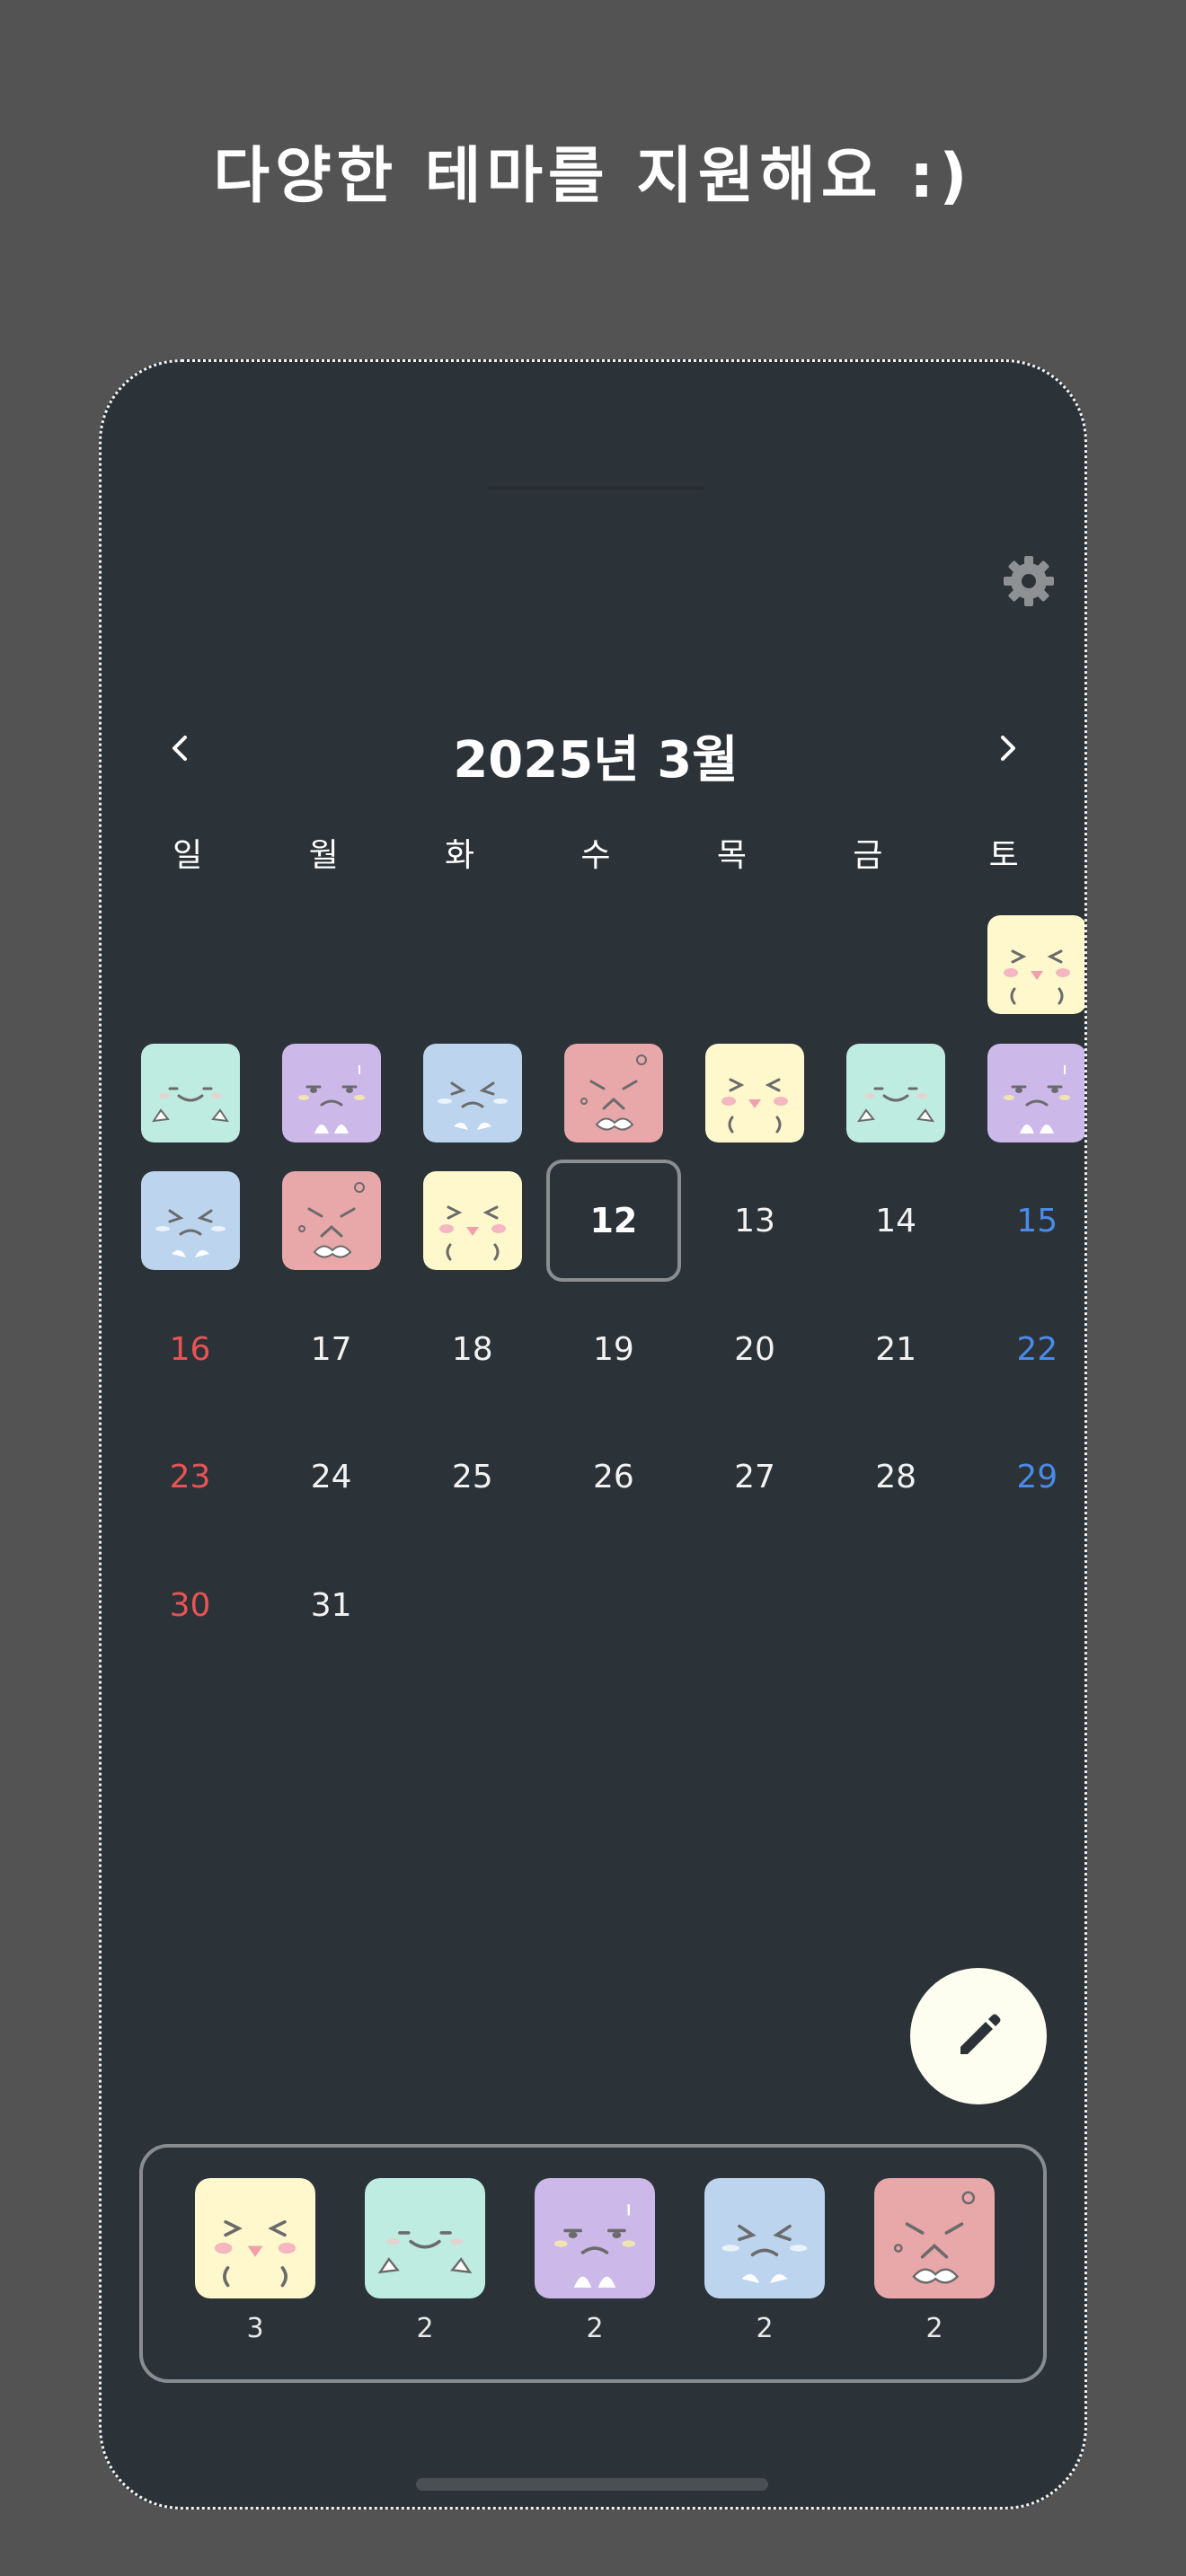 This screenshot has height=2576, width=1186. I want to click on weekday-label: 화, so click(459, 855).